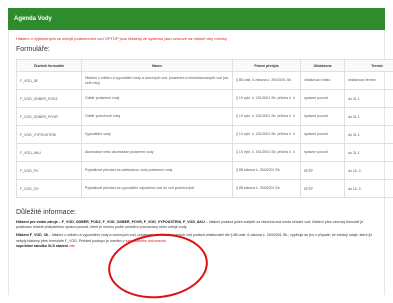  What do you see at coordinates (32, 235) in the screenshot?
I see `info-lead: Hlášení F_VOD_38` at bounding box center [32, 235].